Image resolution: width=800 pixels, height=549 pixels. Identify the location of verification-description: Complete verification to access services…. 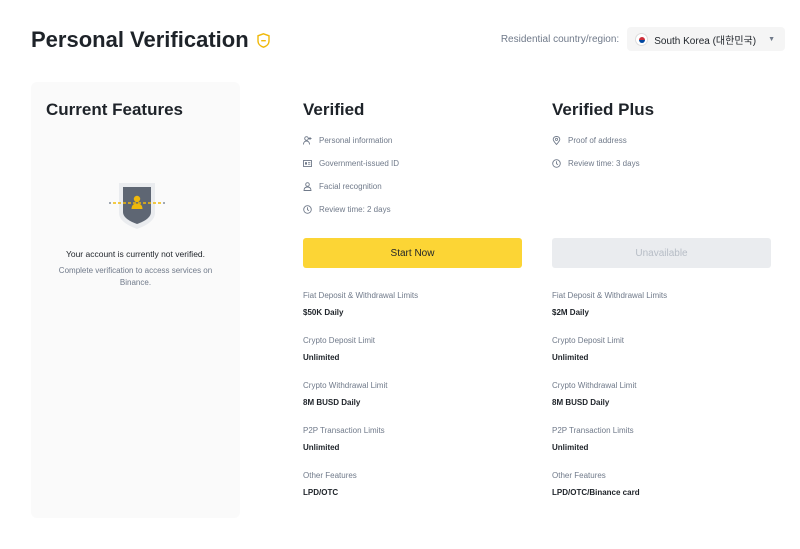
(135, 276).